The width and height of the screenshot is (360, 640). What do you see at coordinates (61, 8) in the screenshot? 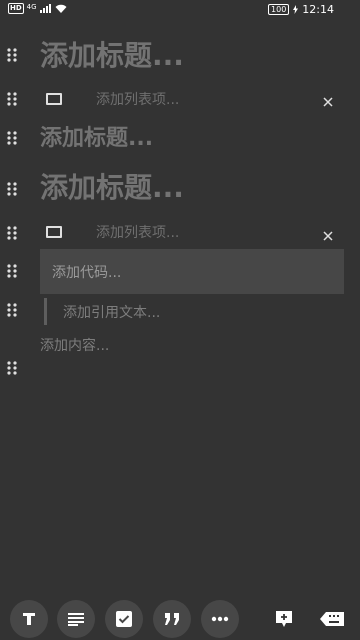
I see `wifi-icon` at bounding box center [61, 8].